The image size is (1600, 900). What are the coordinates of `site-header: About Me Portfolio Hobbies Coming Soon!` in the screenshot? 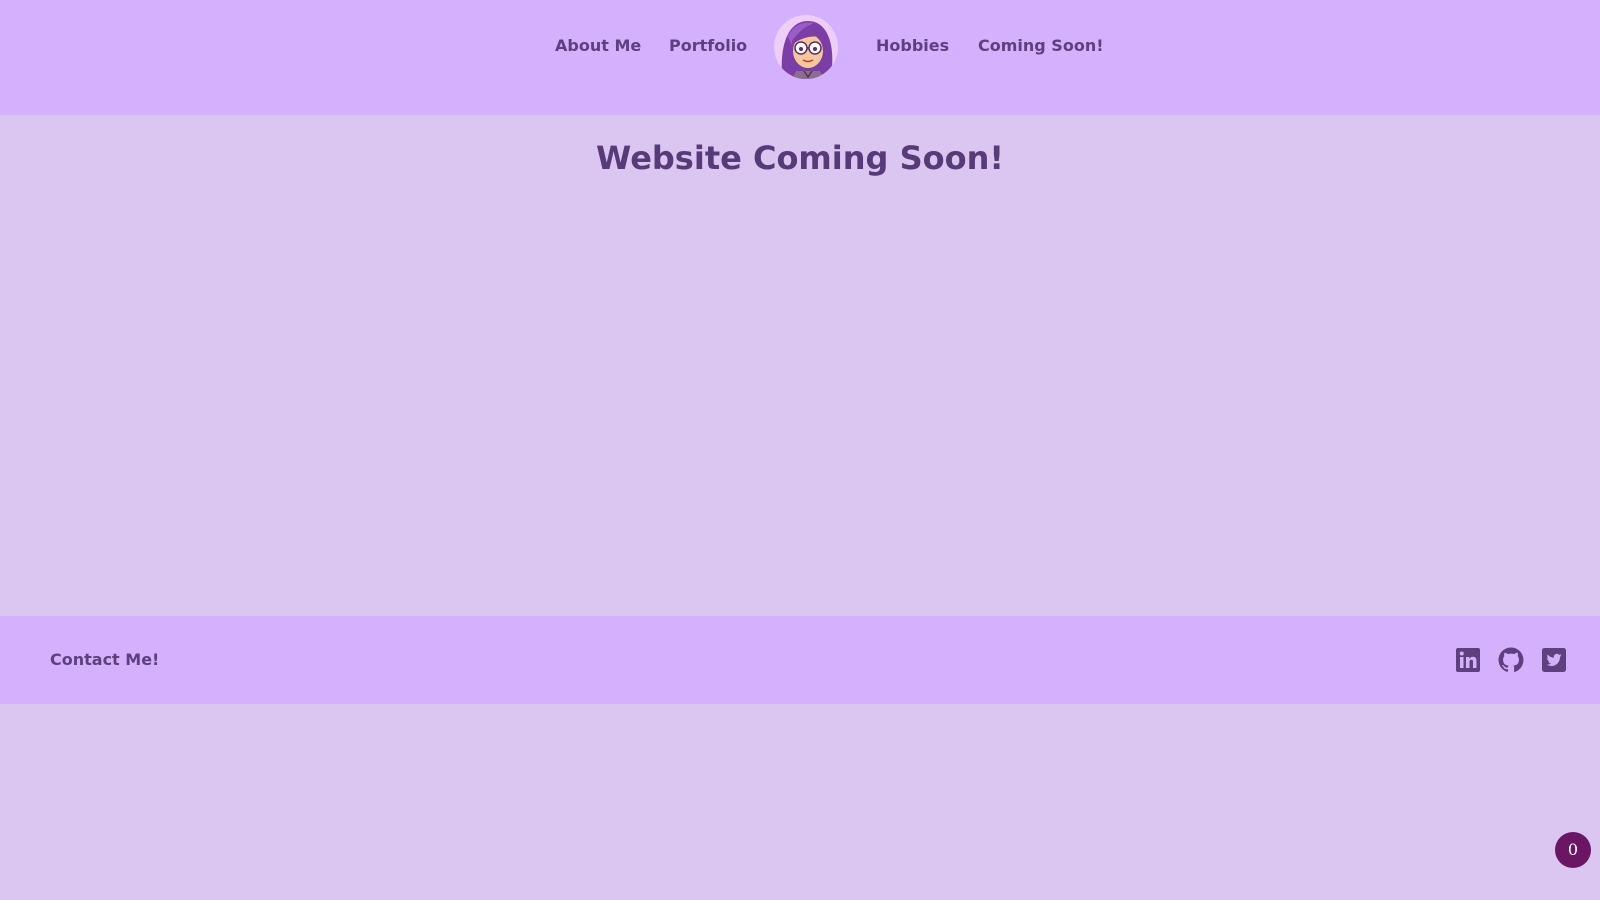 It's located at (800, 57).